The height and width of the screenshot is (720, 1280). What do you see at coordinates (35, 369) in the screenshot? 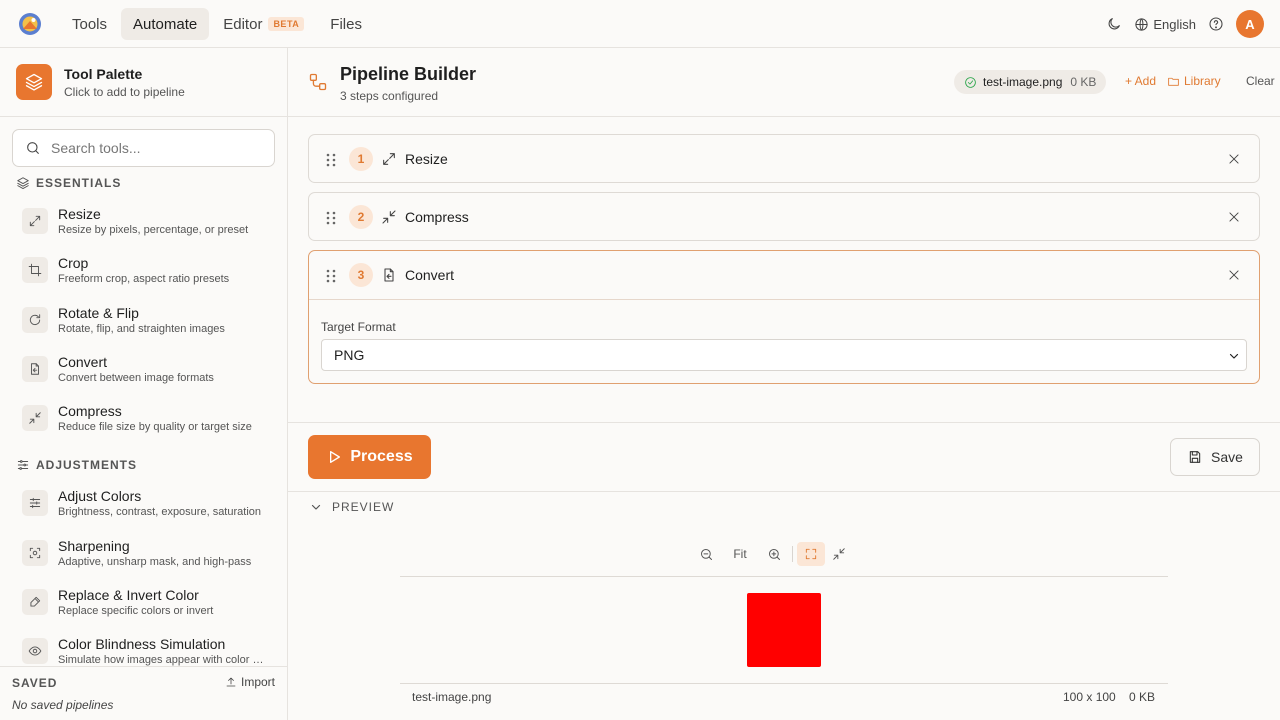
I see `file-convert-icon` at bounding box center [35, 369].